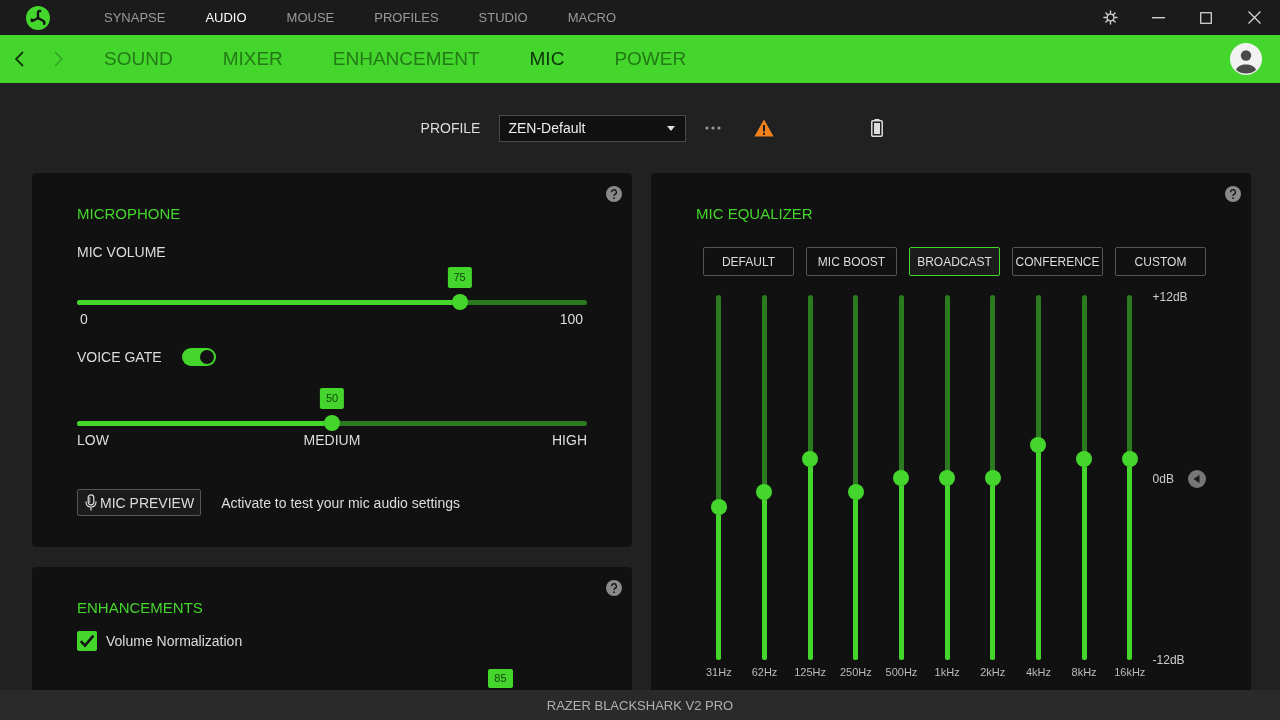 The image size is (1280, 720). Describe the element at coordinates (640, 705) in the screenshot. I see `device-name: RAZER BLACKSHARK V2 PRO` at that location.